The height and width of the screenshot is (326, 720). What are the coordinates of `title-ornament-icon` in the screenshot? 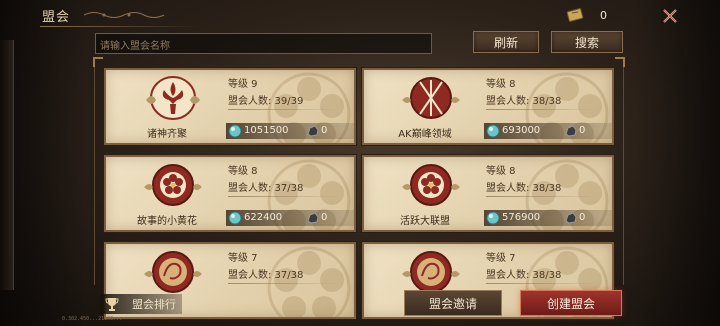 It's located at (124, 15).